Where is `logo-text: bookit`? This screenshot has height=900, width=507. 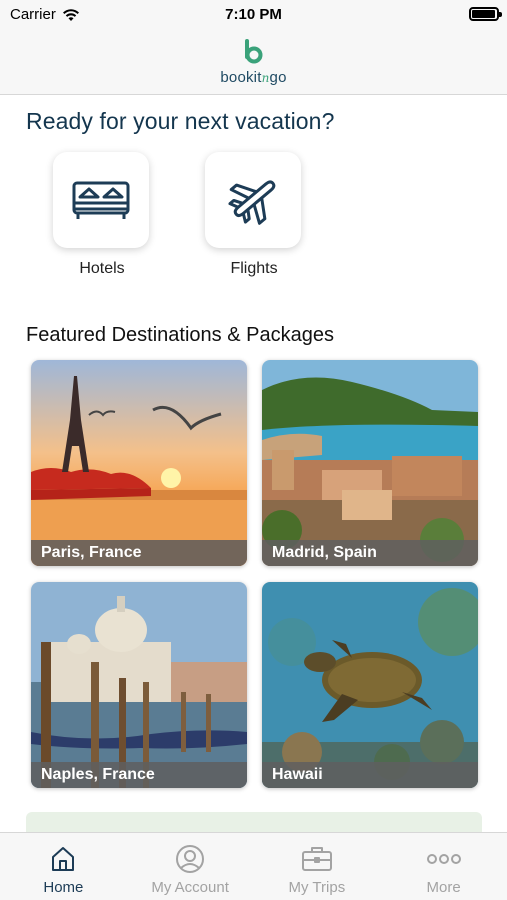
logo-text: bookit is located at coordinates (241, 77).